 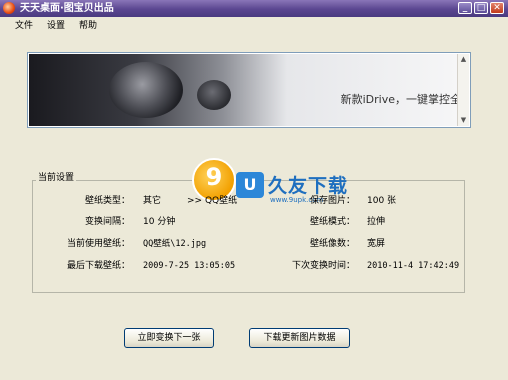 I want to click on current-wallpaper-label: 当前使用壁纸：, so click(x=98, y=244).